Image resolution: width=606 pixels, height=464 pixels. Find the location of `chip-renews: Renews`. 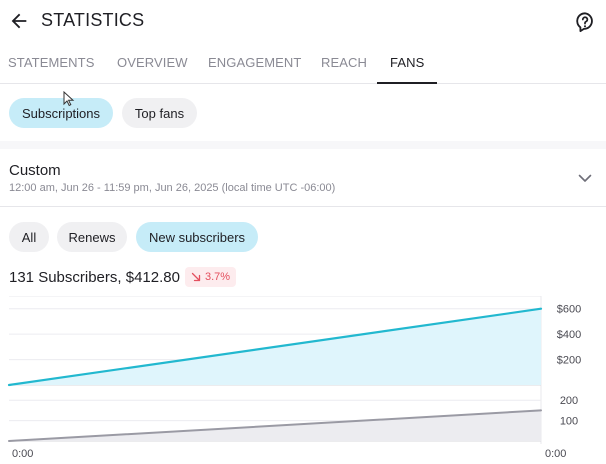

chip-renews: Renews is located at coordinates (92, 237).